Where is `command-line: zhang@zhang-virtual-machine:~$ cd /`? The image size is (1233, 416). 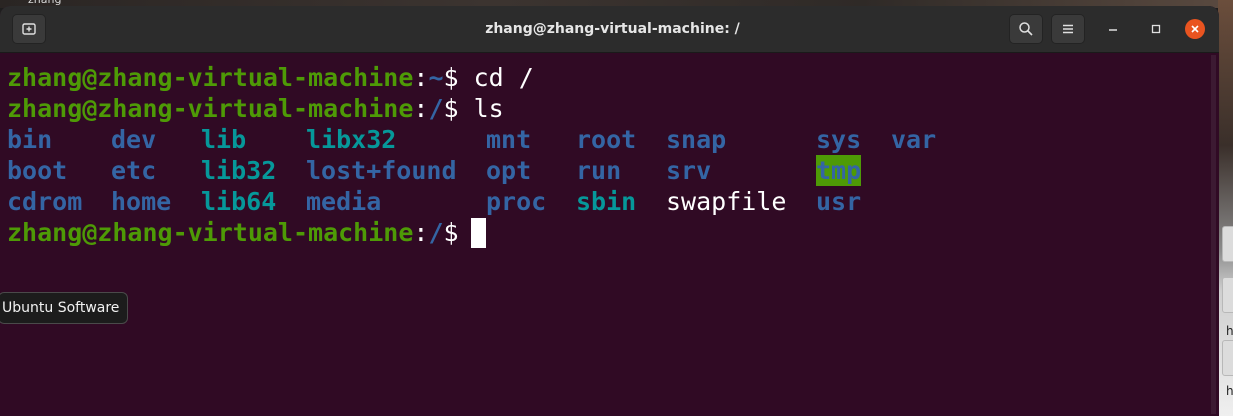 command-line: zhang@zhang-virtual-machine:~$ cd / is located at coordinates (270, 77).